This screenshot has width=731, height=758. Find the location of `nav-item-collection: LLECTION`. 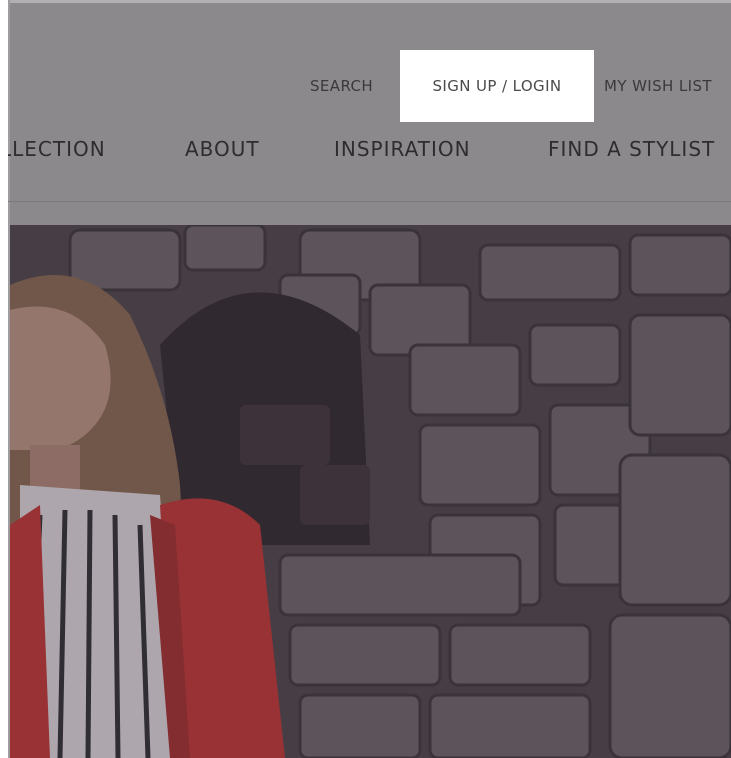

nav-item-collection: LLECTION is located at coordinates (57, 149).